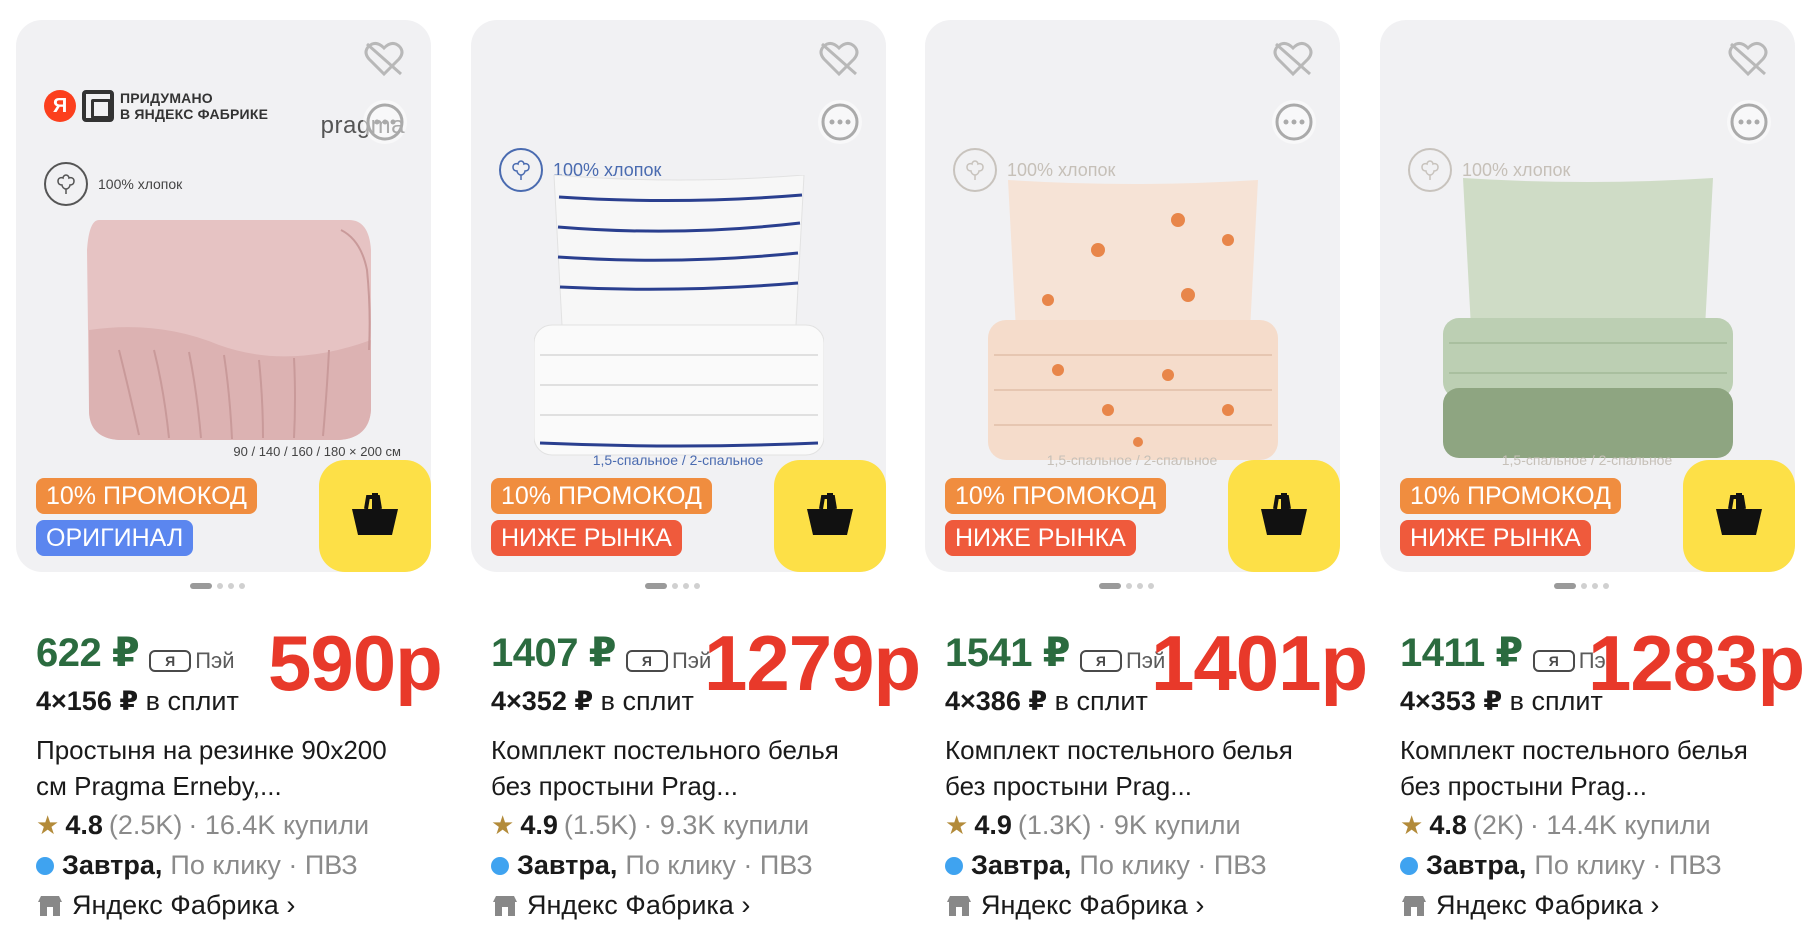  What do you see at coordinates (203, 825) in the screenshot?
I see `rating-row: ★ 4.8 (2.5K) · 16.4K купили` at bounding box center [203, 825].